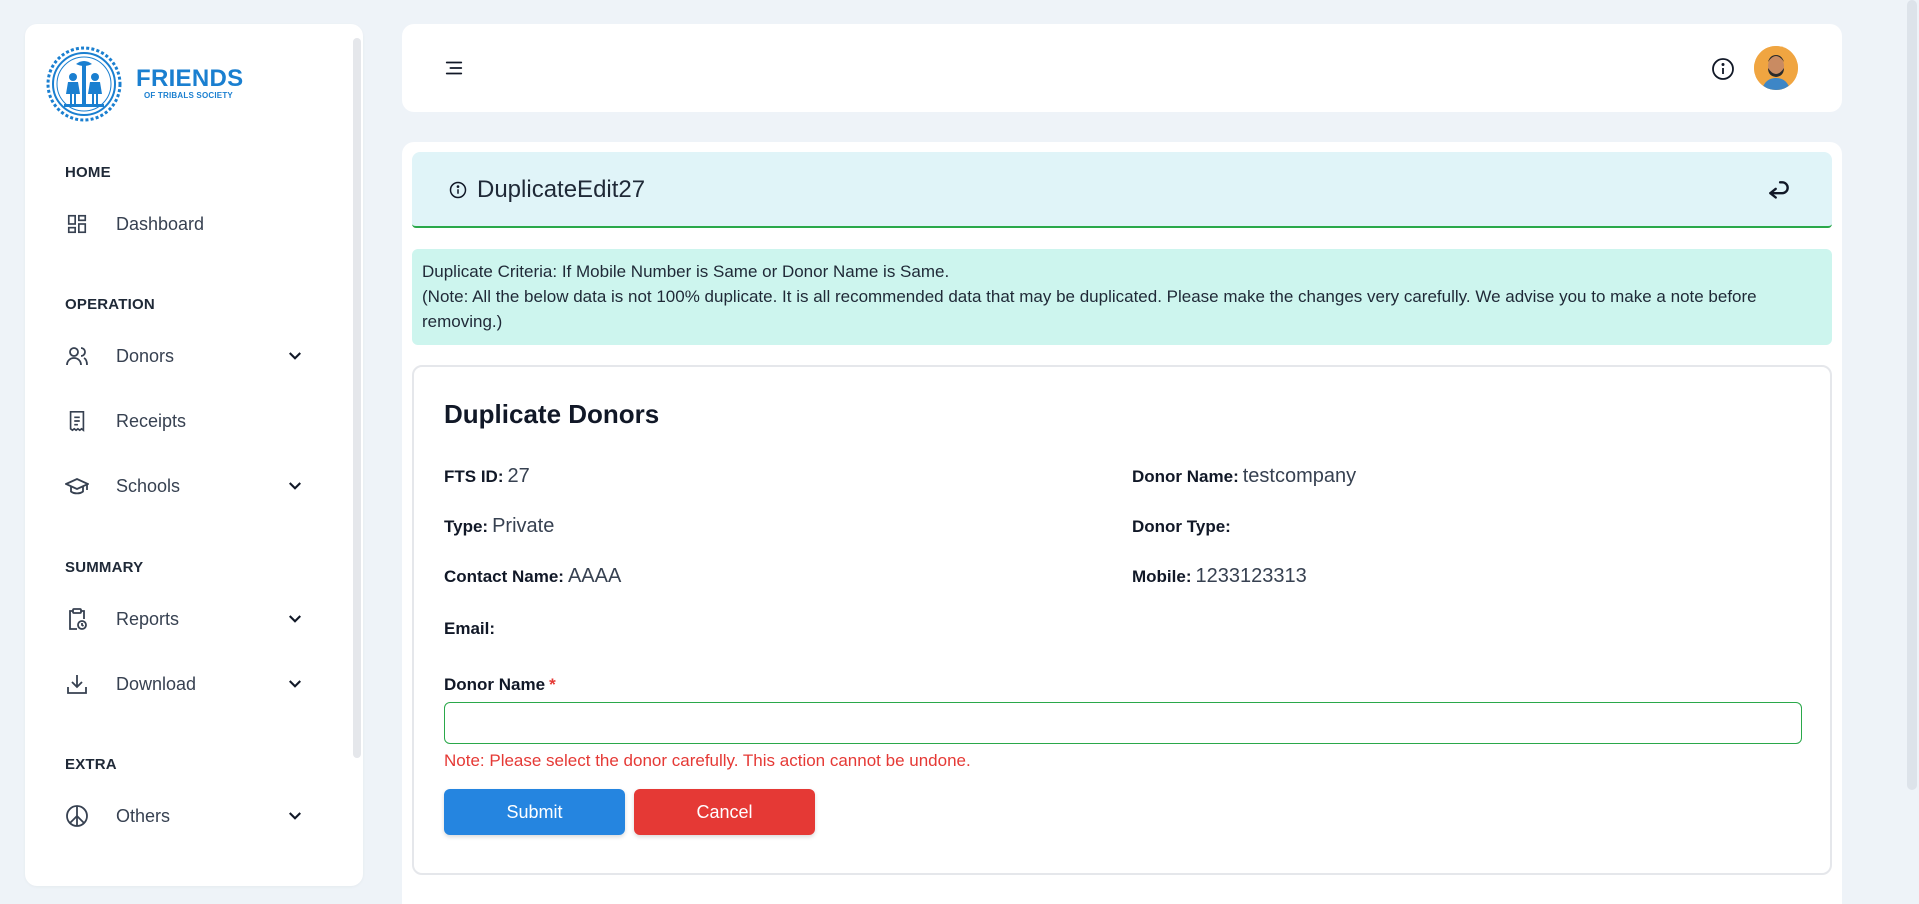 The height and width of the screenshot is (904, 1919). I want to click on brand-subtitle: OF TRIBALS SOCIETY, so click(188, 95).